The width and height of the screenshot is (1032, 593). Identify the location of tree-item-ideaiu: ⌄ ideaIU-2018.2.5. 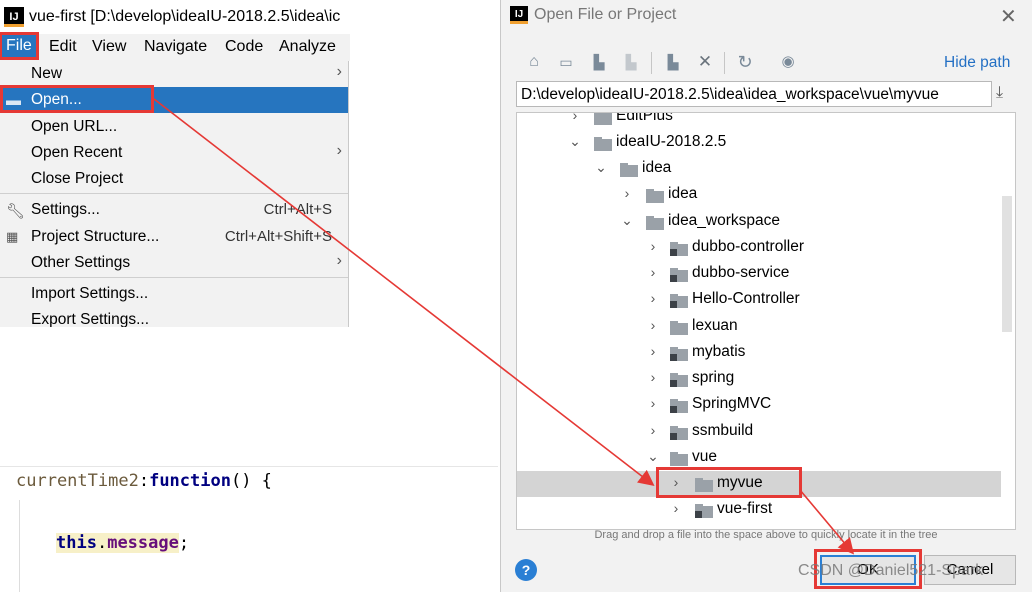
(759, 143).